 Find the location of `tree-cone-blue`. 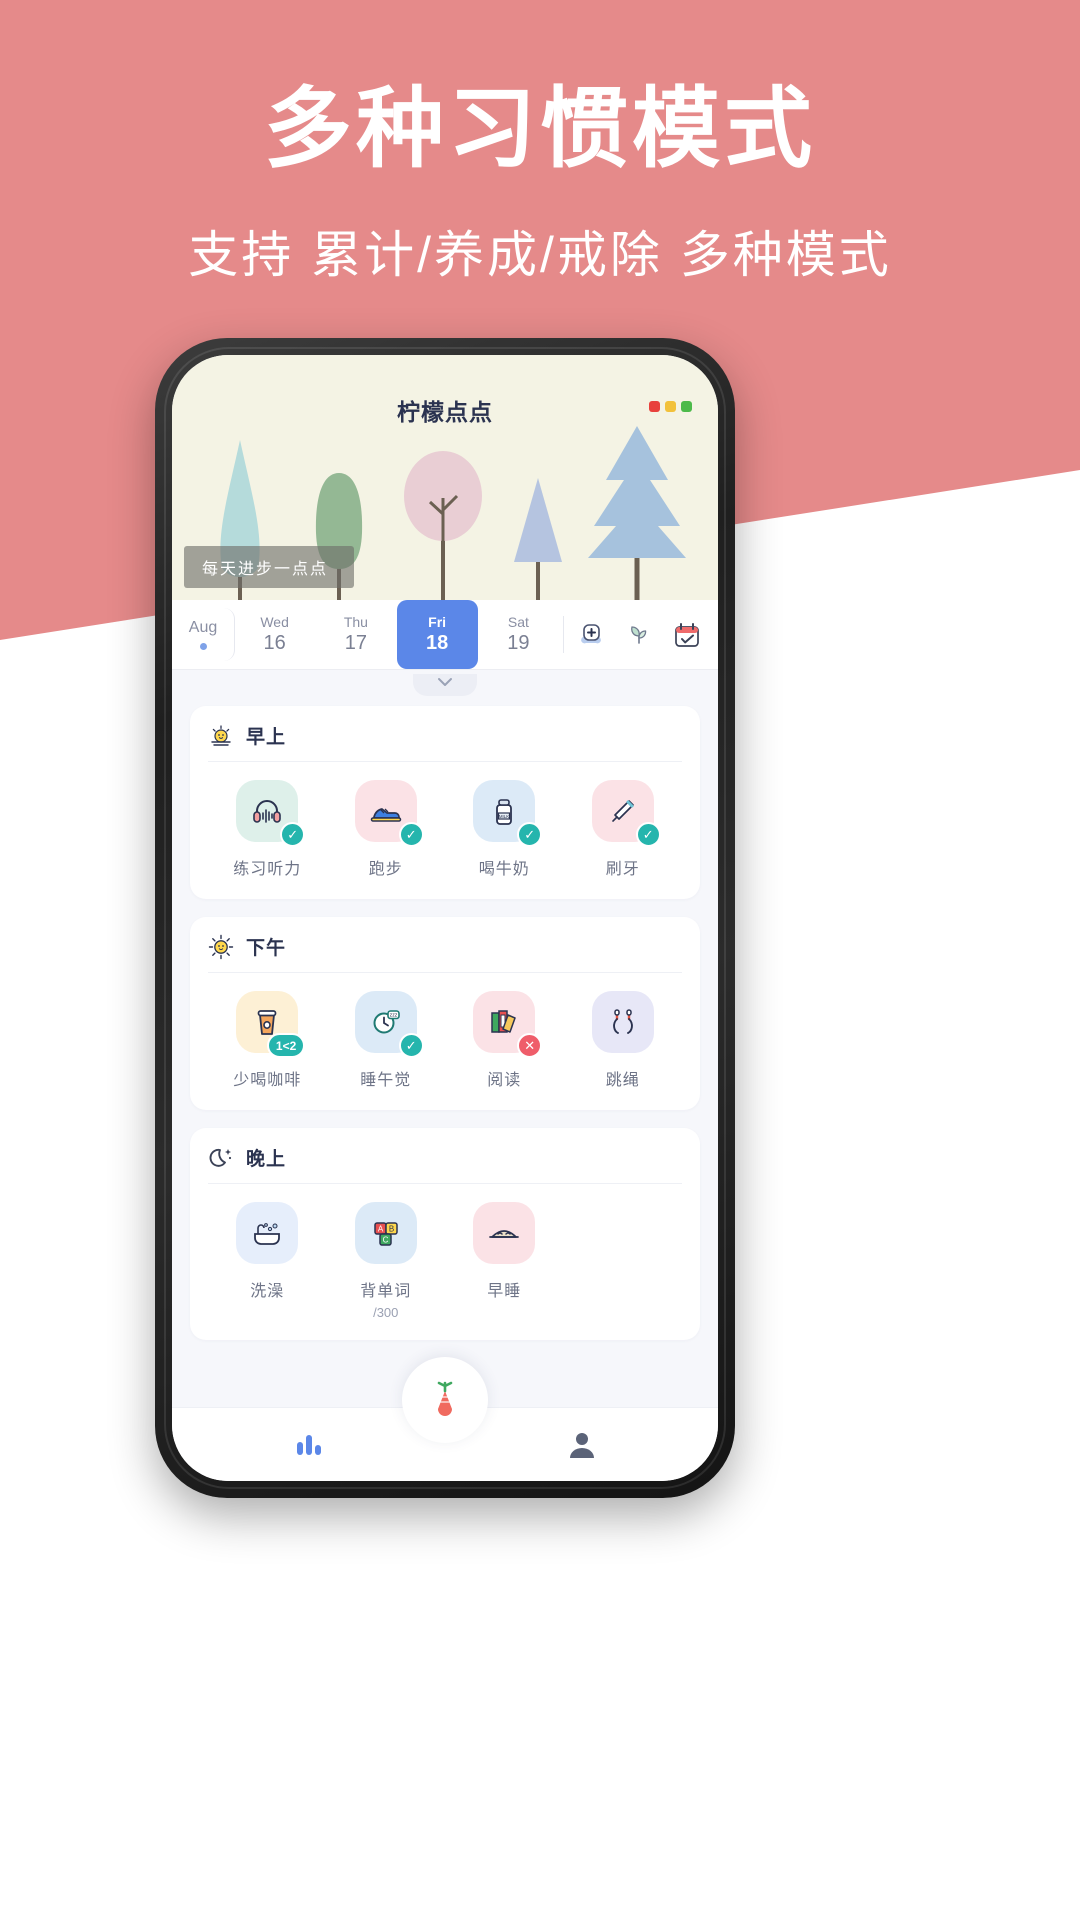

tree-cone-blue is located at coordinates (538, 536).